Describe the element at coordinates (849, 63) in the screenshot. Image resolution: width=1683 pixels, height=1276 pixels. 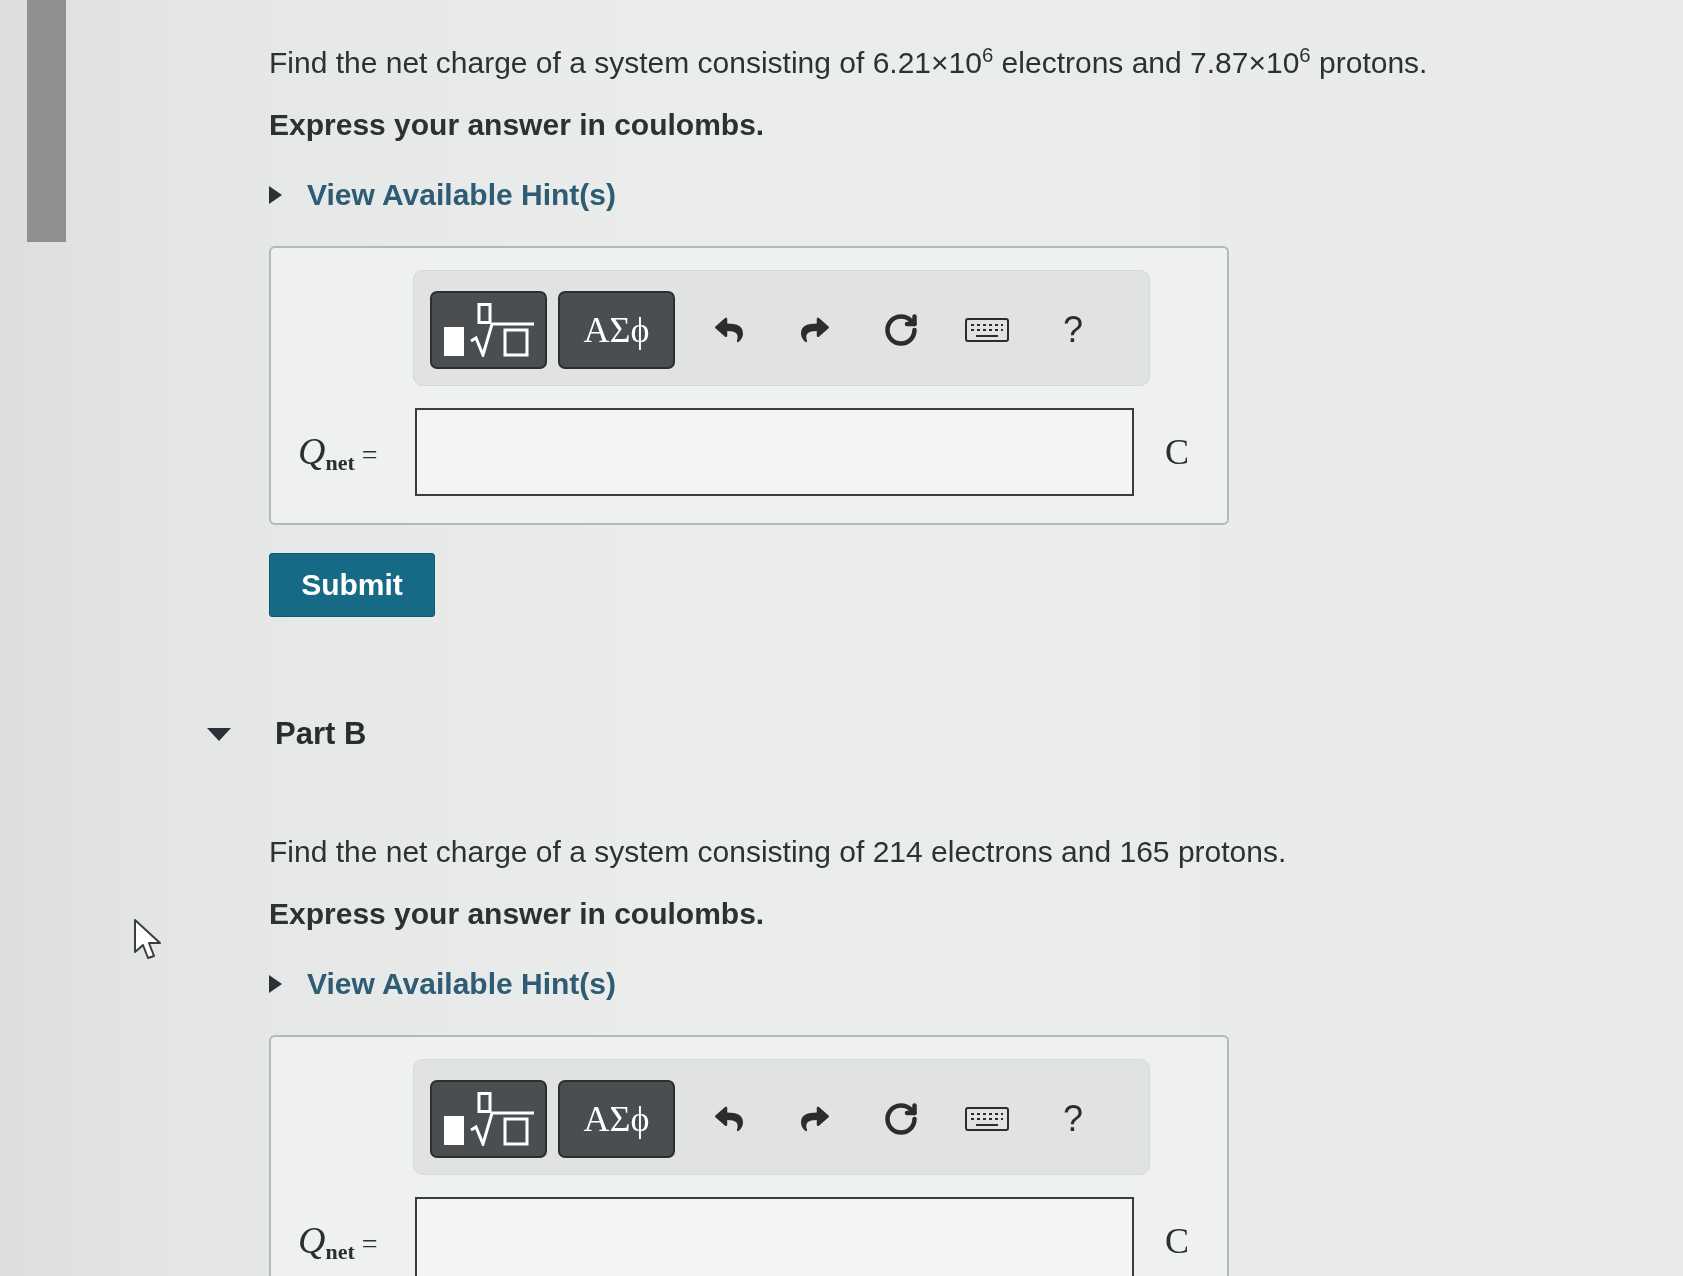
I see `question-text: Find the net charge of a system consisting of 6.21×10$^{6}$ electrons and 7.87×10$^{6}$ protons.` at that location.